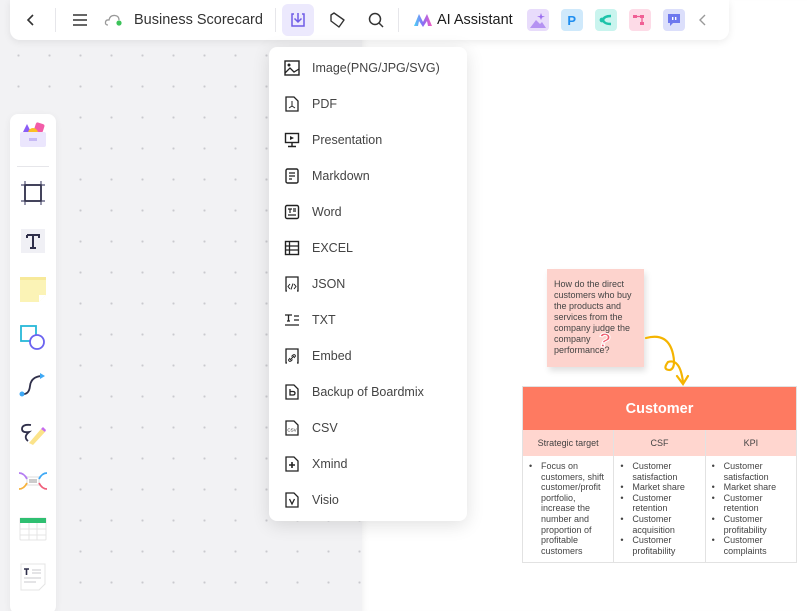  I want to click on sticky-note-icon, so click(33, 289).